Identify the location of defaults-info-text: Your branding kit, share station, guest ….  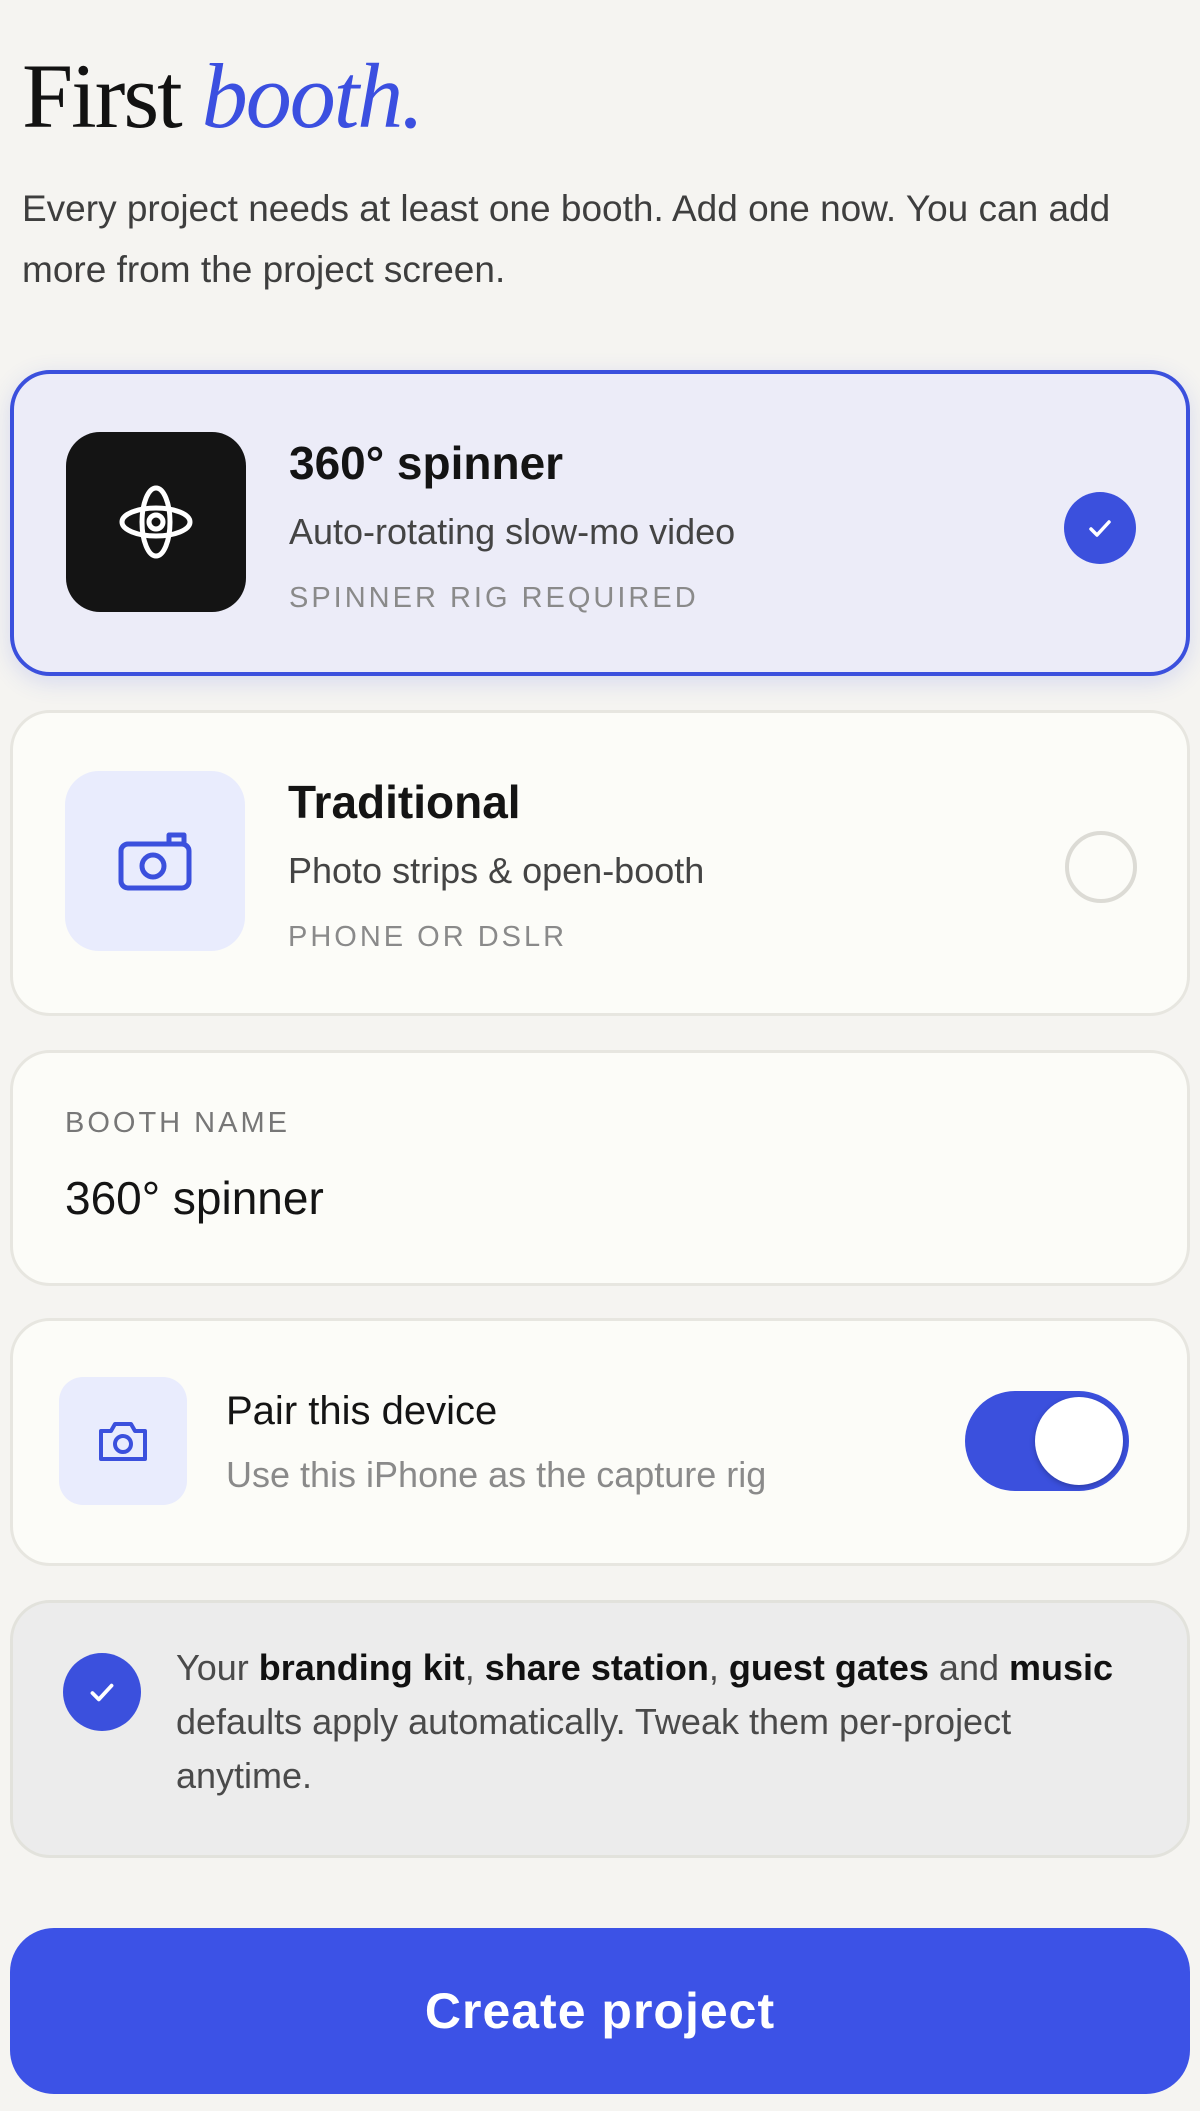
(645, 1721).